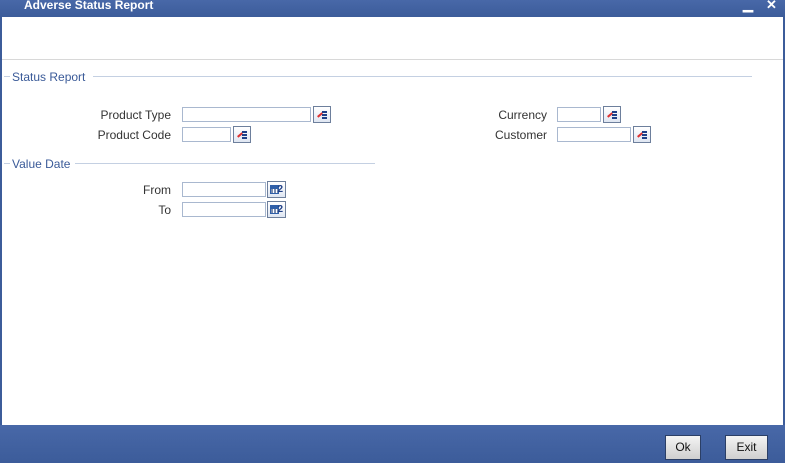 The height and width of the screenshot is (463, 785). What do you see at coordinates (276, 209) in the screenshot?
I see `to-calendar-icon: 2` at bounding box center [276, 209].